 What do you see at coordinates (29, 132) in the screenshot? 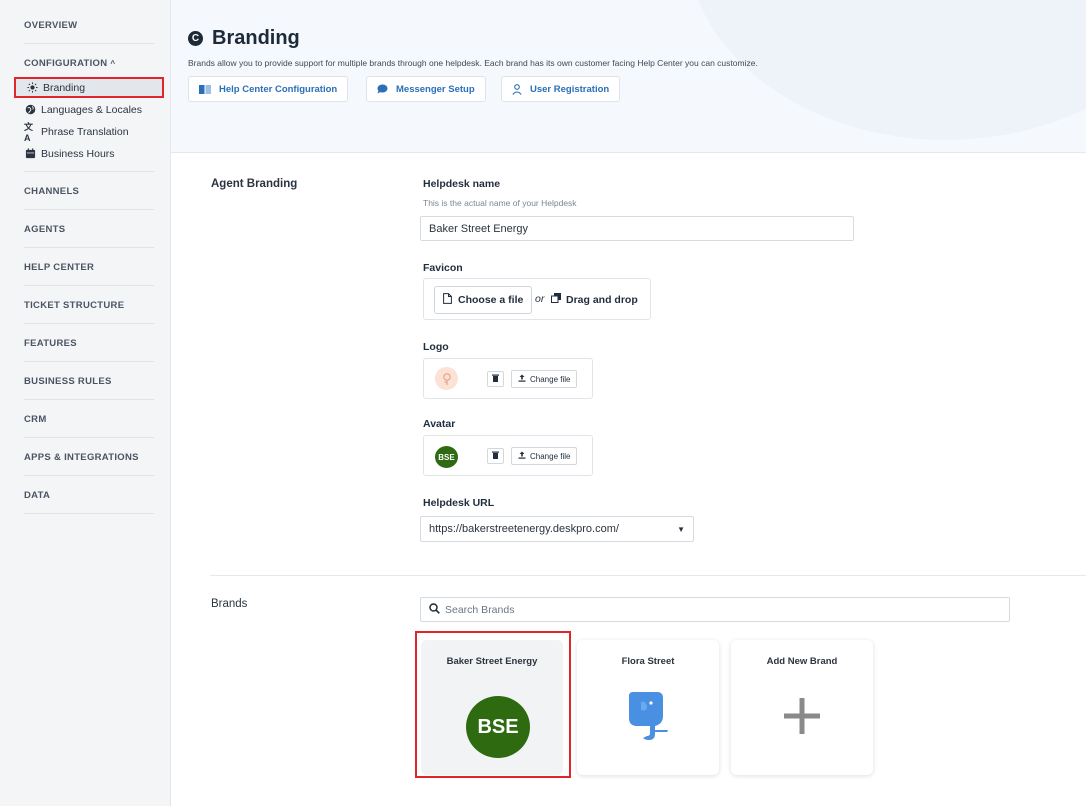
I see `translate-icon: 文A` at bounding box center [29, 132].